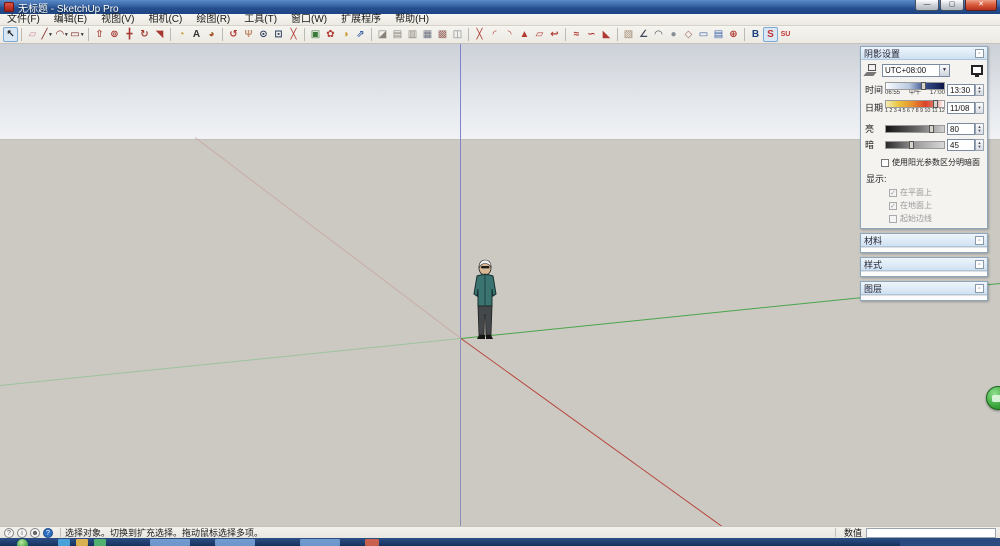 The image size is (1000, 546). What do you see at coordinates (924, 264) in the screenshot?
I see `styles-panel-header: 样式 ▫` at bounding box center [924, 264].